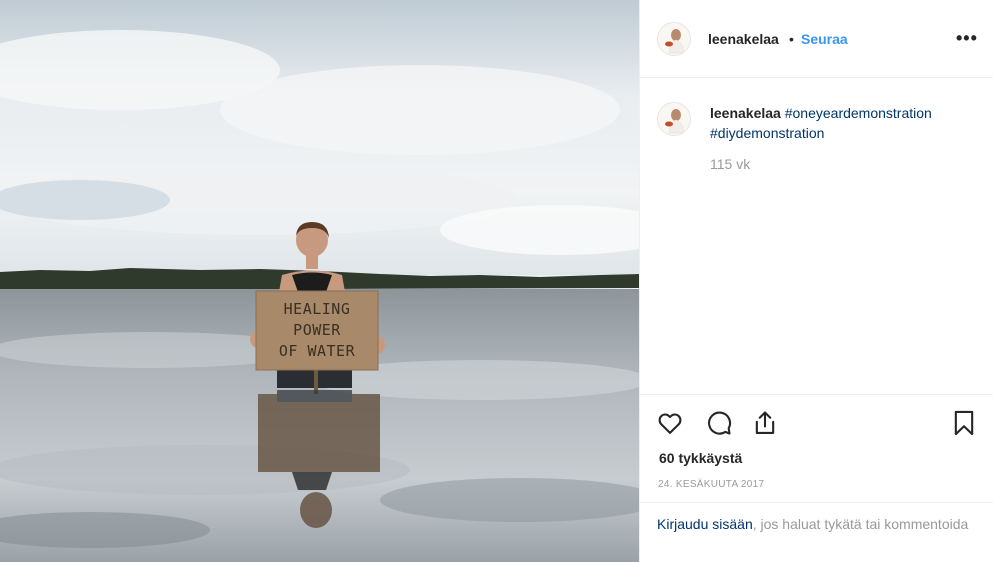  I want to click on follow-button: Seuraa, so click(824, 39).